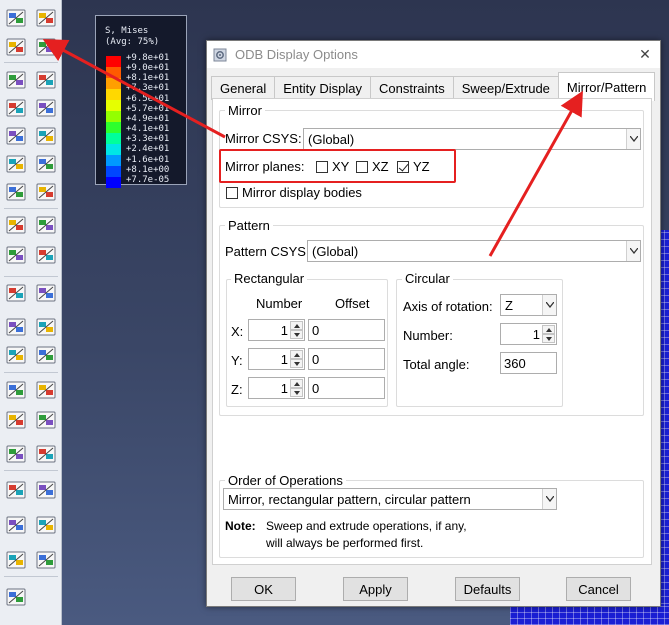  What do you see at coordinates (46, 560) in the screenshot?
I see `transform-manager-icon` at bounding box center [46, 560].